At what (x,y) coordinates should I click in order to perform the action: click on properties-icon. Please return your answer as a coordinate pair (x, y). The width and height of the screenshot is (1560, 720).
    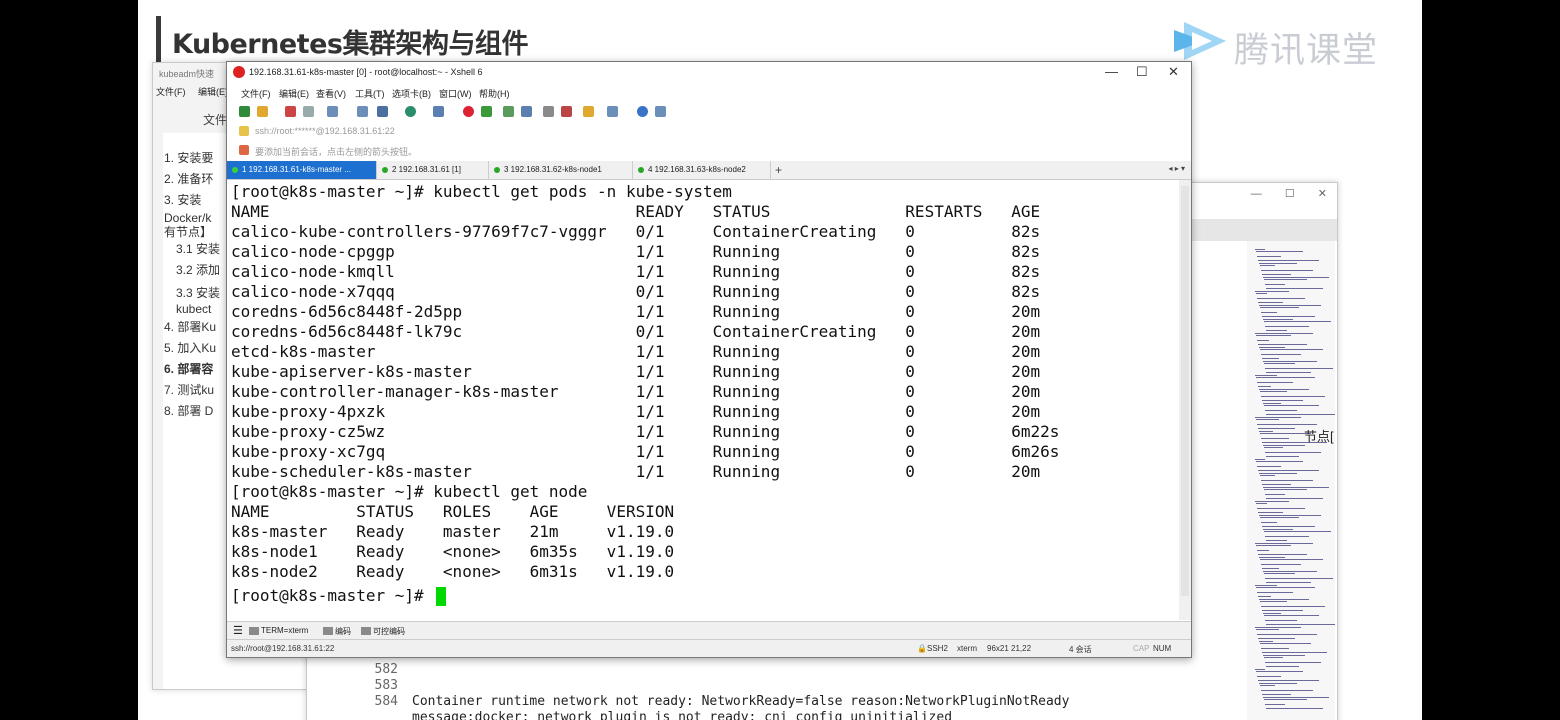
    Looking at the image, I should click on (382, 111).